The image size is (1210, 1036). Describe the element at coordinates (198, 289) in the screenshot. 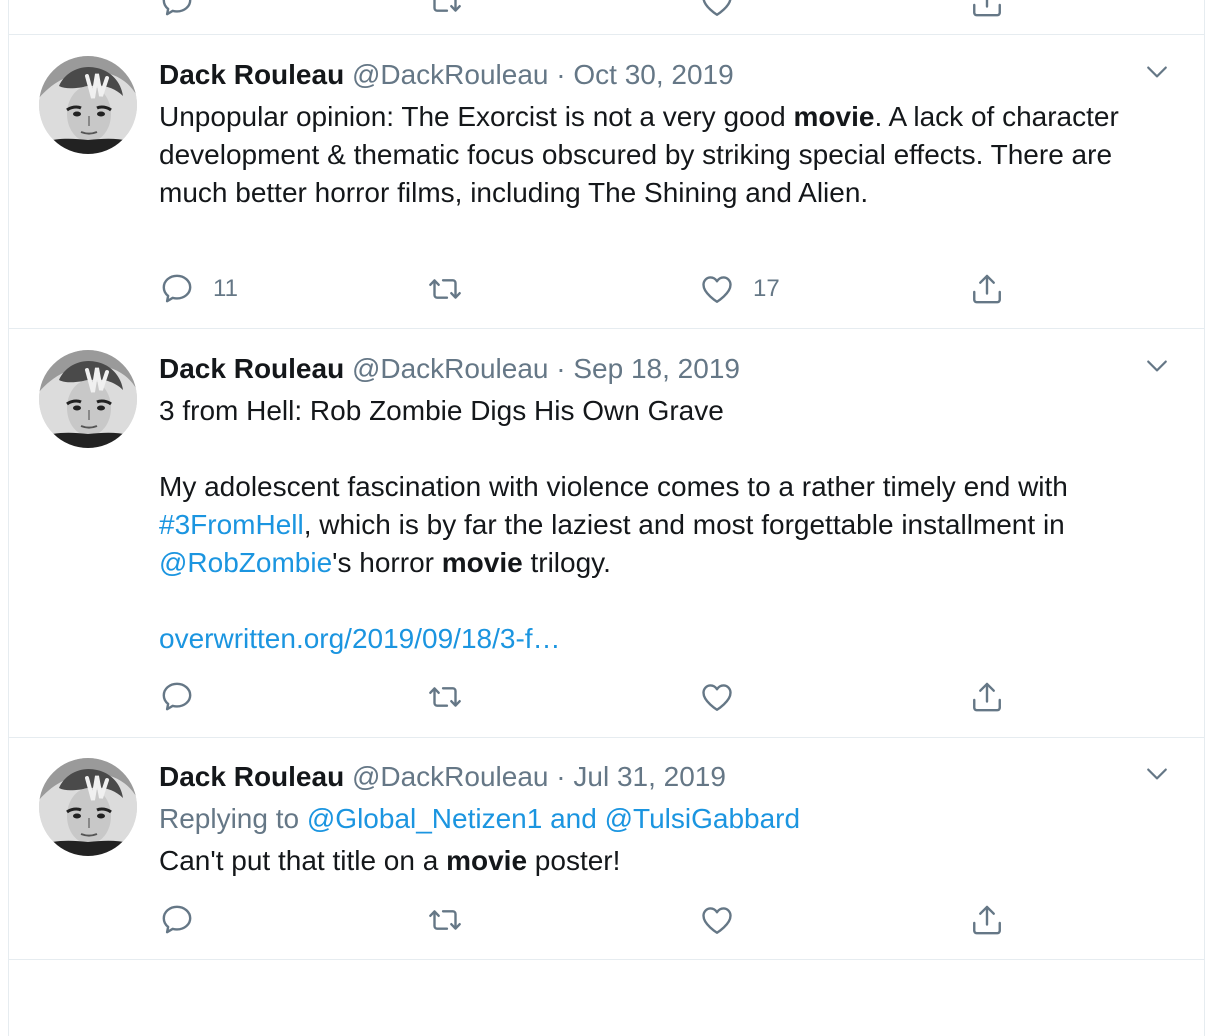

I see `reply-button: 11` at that location.